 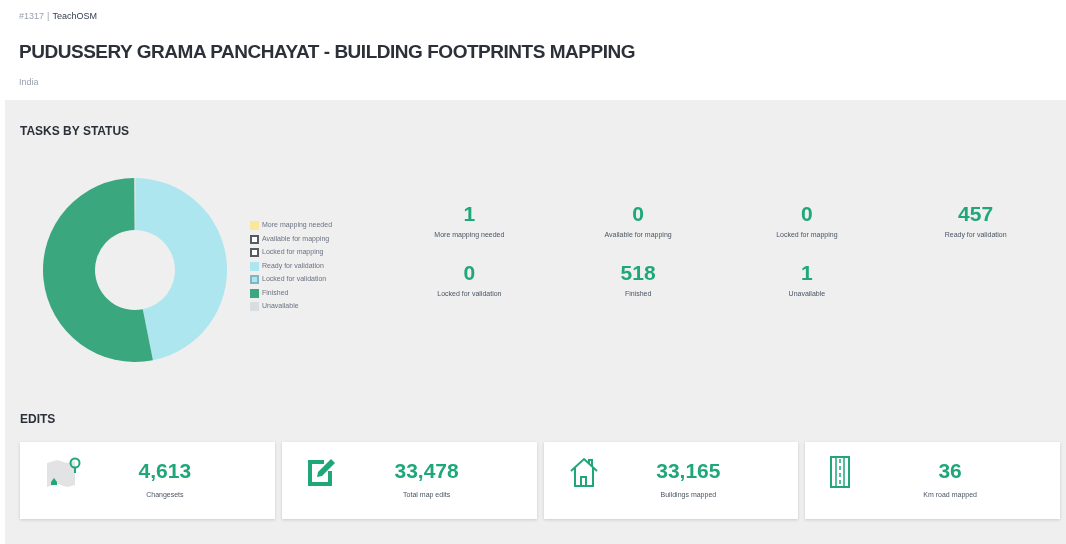 What do you see at coordinates (32, 16) in the screenshot?
I see `project-id: #1317` at bounding box center [32, 16].